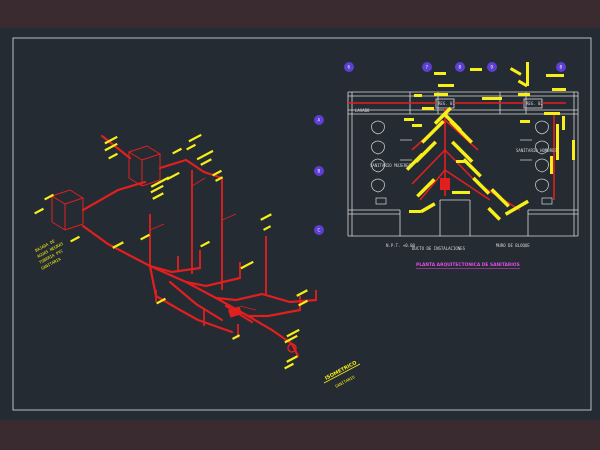 The height and width of the screenshot is (450, 600). What do you see at coordinates (67, 210) in the screenshot?
I see `registry-box-lower` at bounding box center [67, 210].